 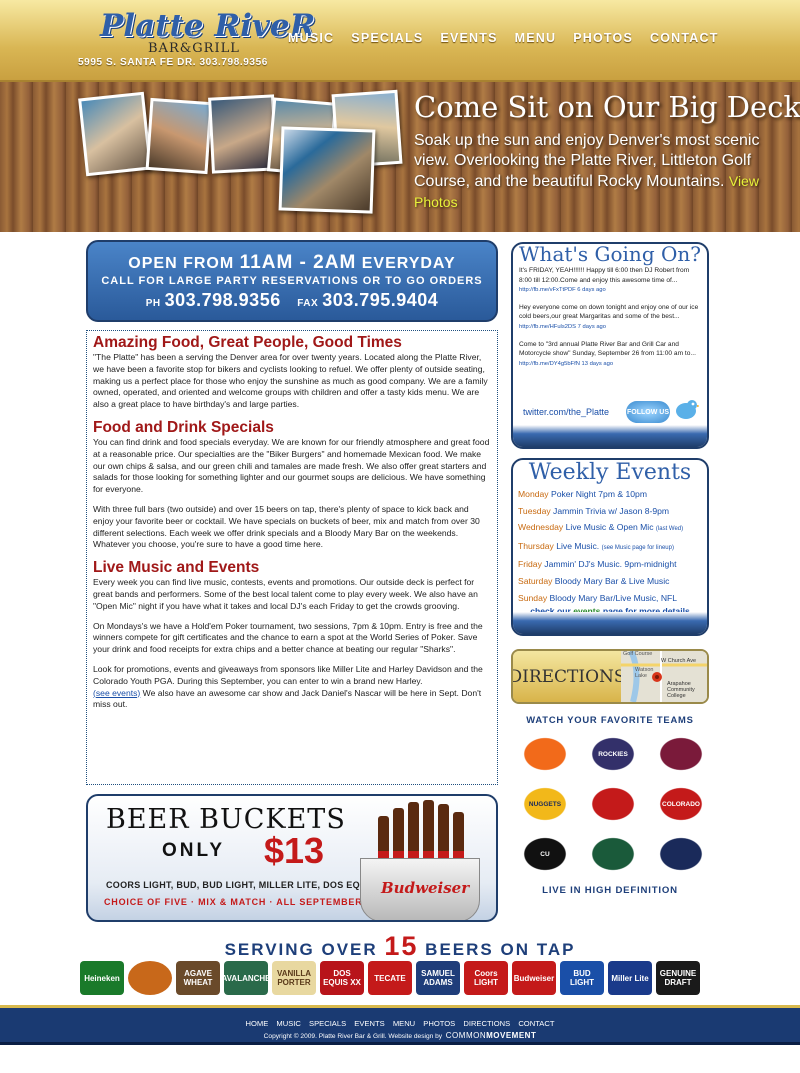 What do you see at coordinates (311, 38) in the screenshot?
I see `nav-music: MUSIC` at bounding box center [311, 38].